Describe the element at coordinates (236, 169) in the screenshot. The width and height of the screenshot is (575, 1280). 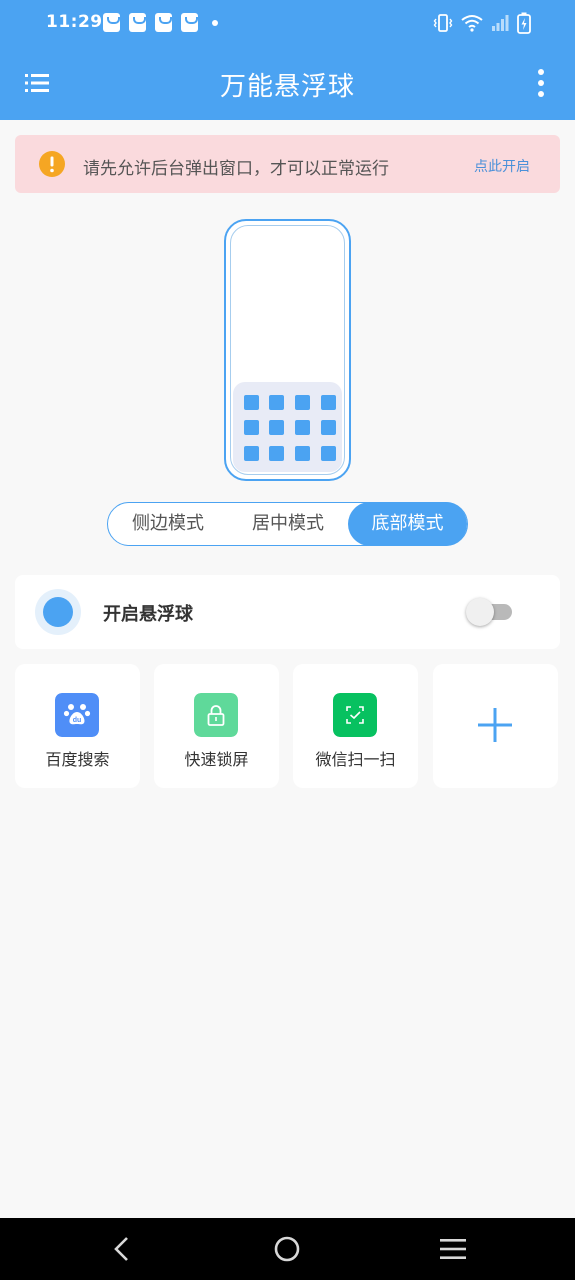
I see `alert-message: 请先允许后台弹出窗口，才可以正常运行` at that location.